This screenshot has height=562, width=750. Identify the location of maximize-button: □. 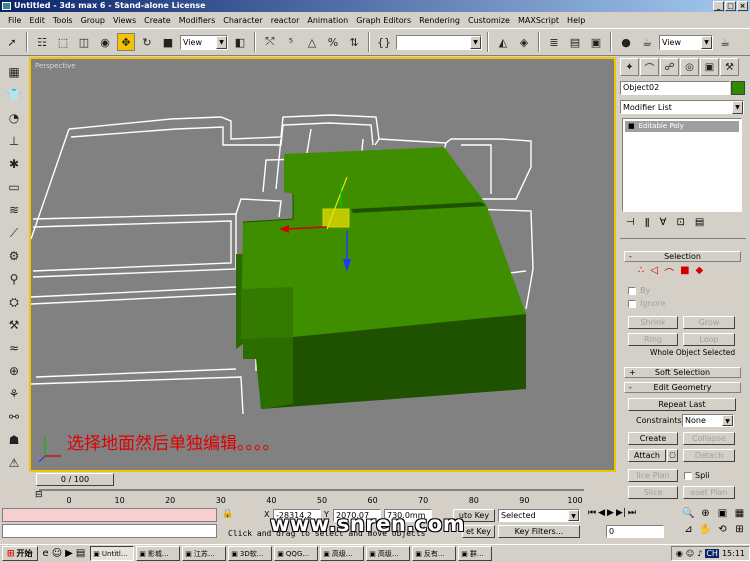
(730, 6).